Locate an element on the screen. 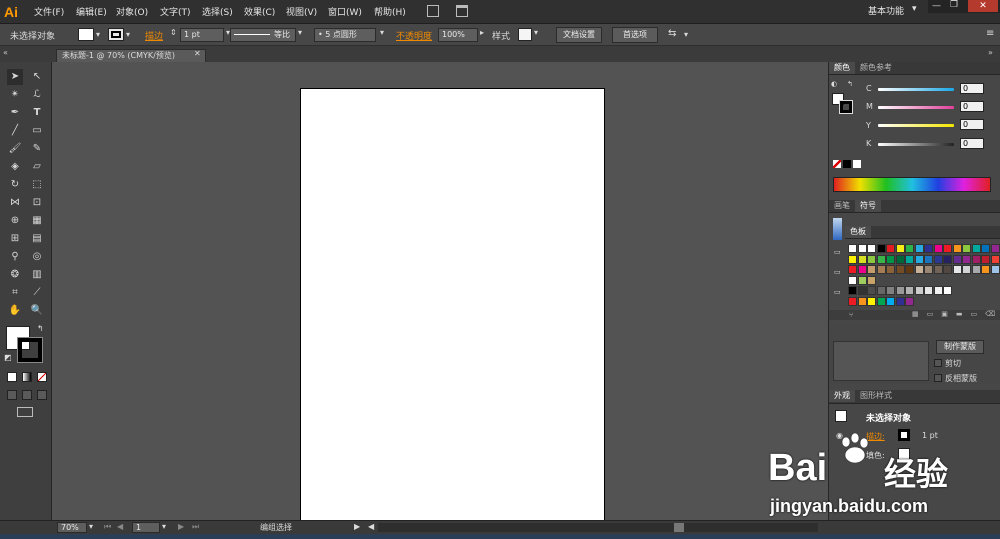  channel-c-slider is located at coordinates (916, 89).